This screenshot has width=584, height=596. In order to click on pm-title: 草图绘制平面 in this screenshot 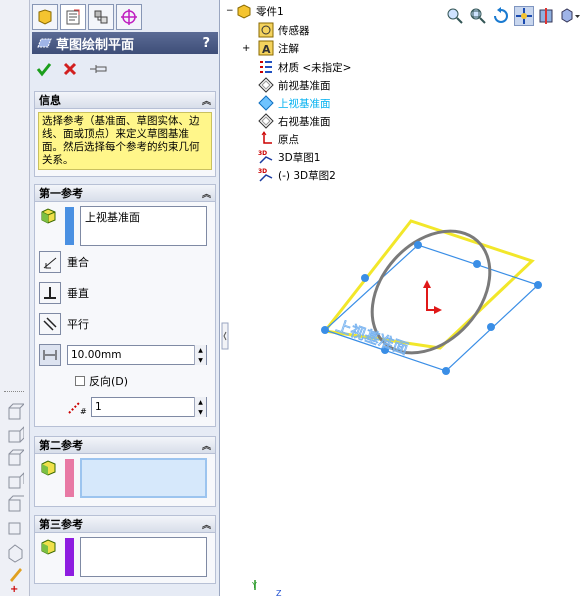, I will do `click(95, 45)`.